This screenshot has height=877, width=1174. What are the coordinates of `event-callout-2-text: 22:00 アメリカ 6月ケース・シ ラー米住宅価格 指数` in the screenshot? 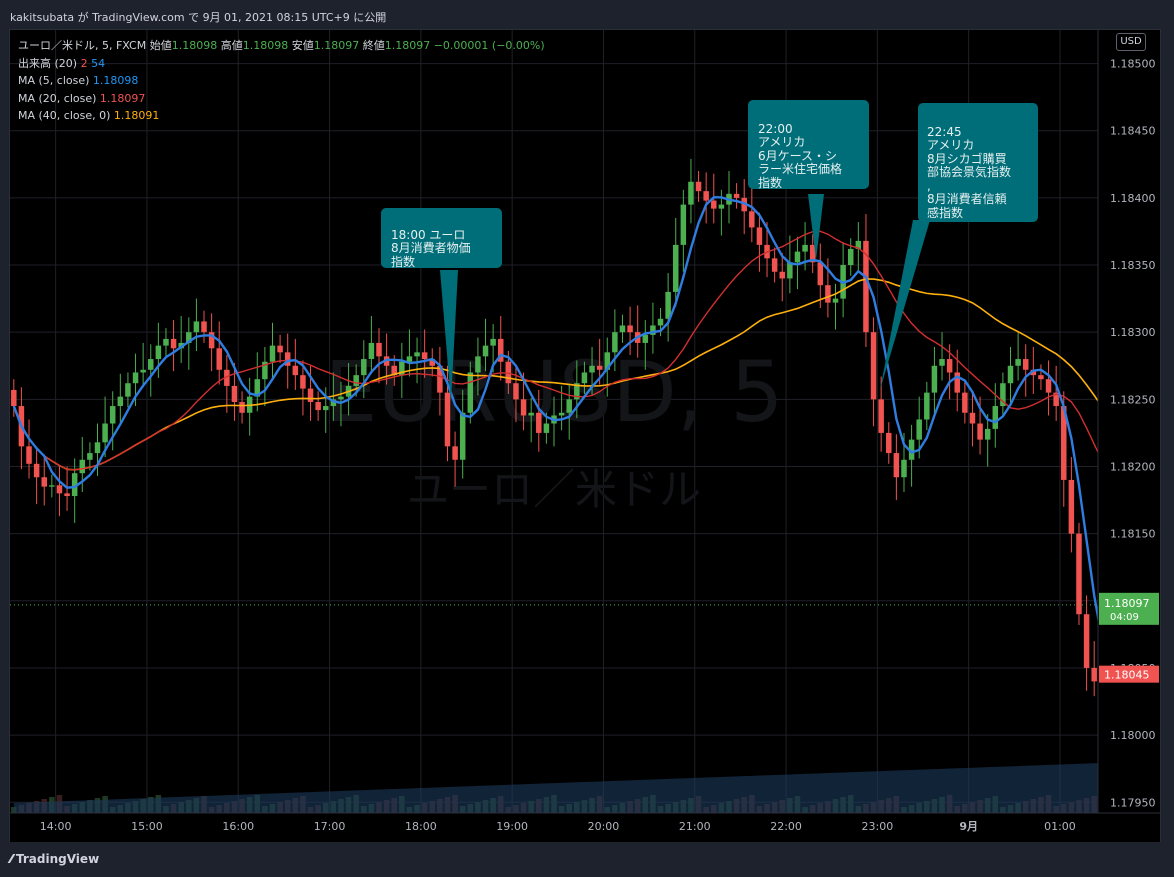 It's located at (800, 155).